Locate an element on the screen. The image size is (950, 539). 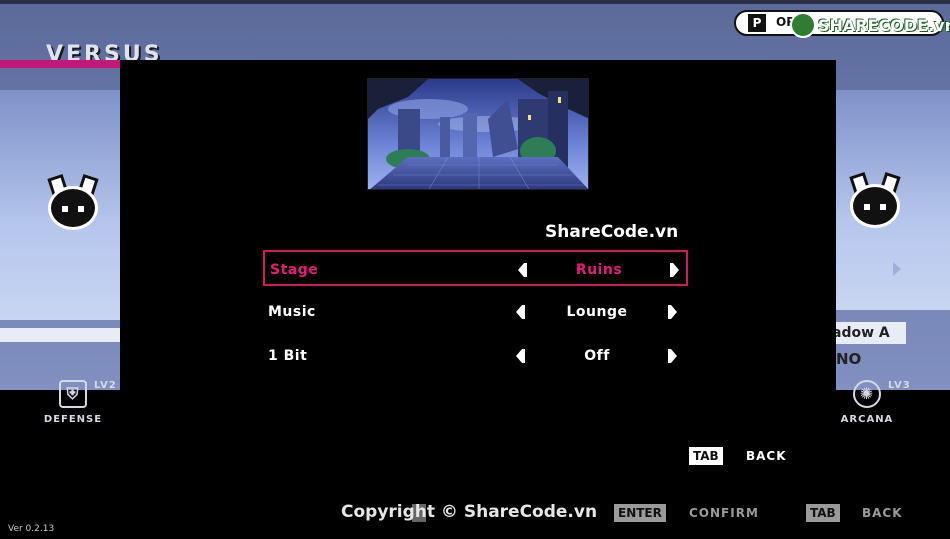
player-one-character is located at coordinates (73, 205).